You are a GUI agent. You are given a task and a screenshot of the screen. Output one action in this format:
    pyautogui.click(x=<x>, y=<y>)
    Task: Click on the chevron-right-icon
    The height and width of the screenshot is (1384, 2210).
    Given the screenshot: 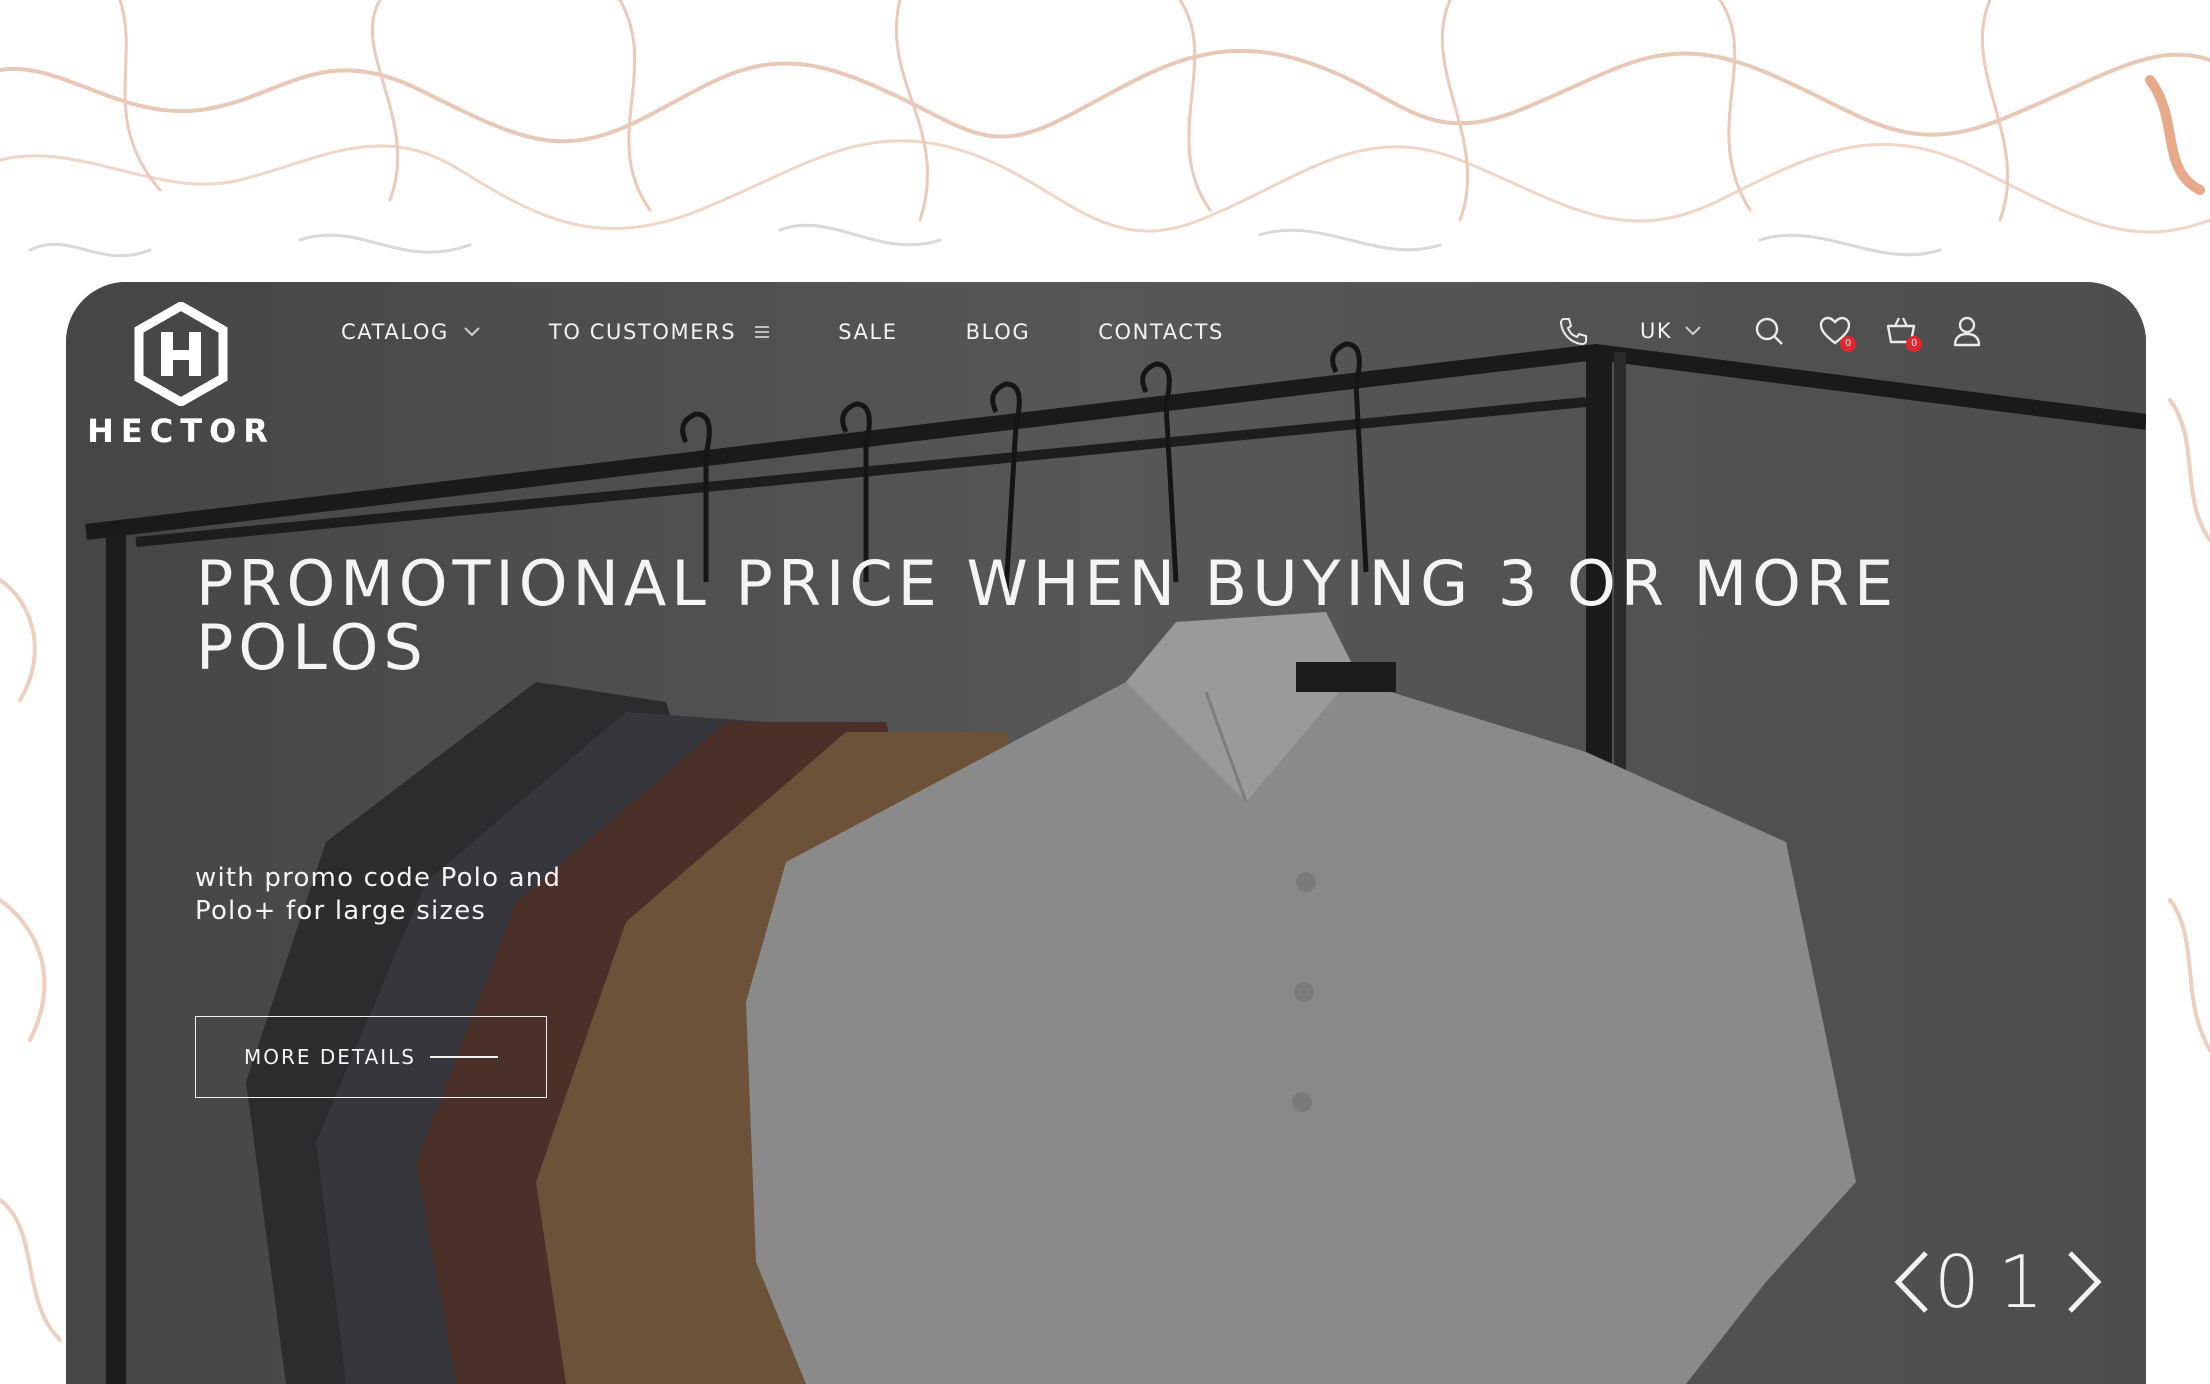 What is the action you would take?
    pyautogui.click(x=2084, y=1282)
    